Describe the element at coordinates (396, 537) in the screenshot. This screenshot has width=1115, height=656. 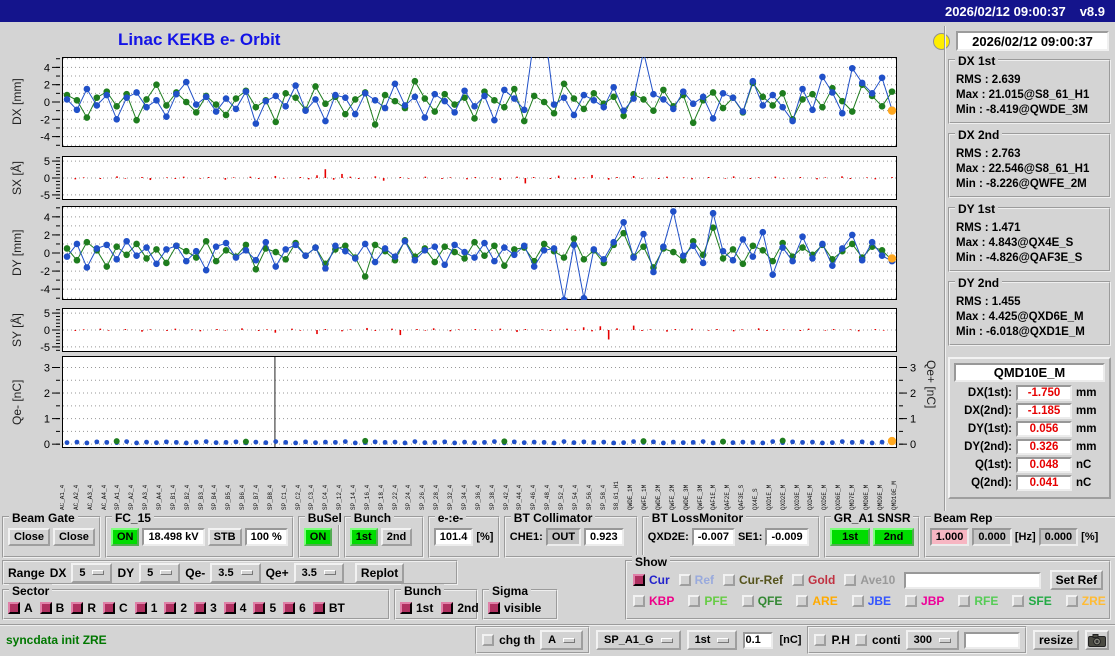
I see `bunch-2nd-button: 2nd` at that location.